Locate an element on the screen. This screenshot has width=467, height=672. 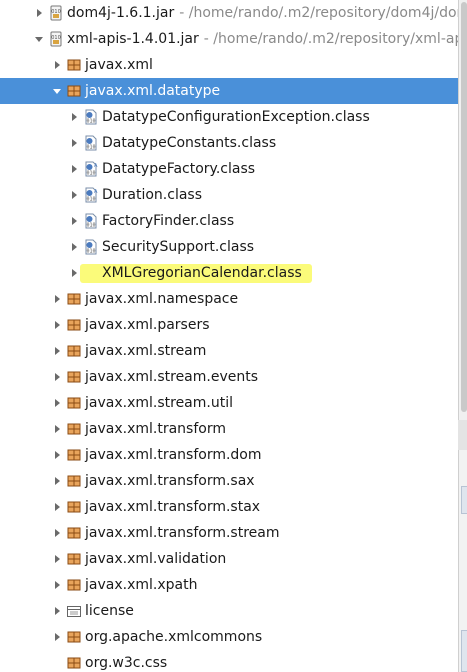
tree-item-label: javax.xml.transform.stax is located at coordinates (173, 507).